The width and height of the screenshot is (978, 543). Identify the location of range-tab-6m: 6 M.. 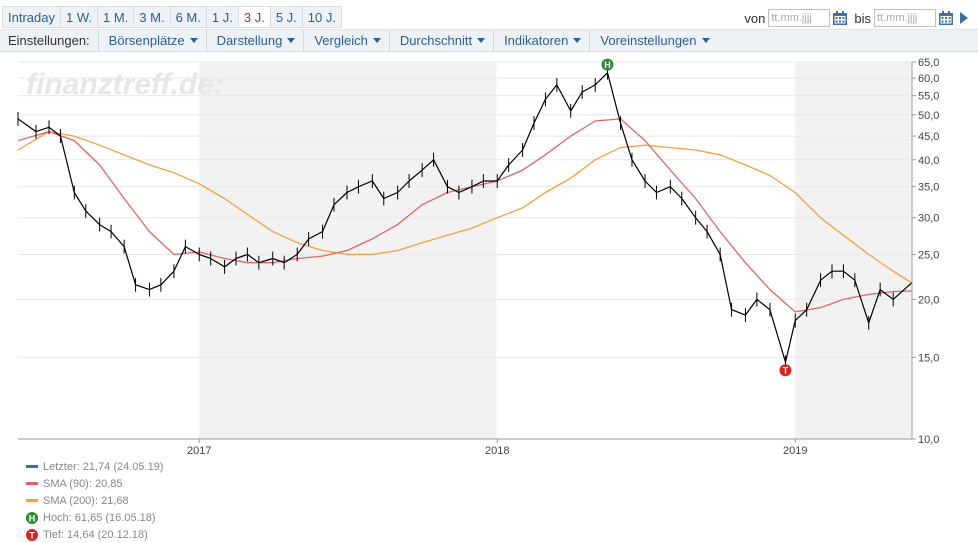
(187, 17).